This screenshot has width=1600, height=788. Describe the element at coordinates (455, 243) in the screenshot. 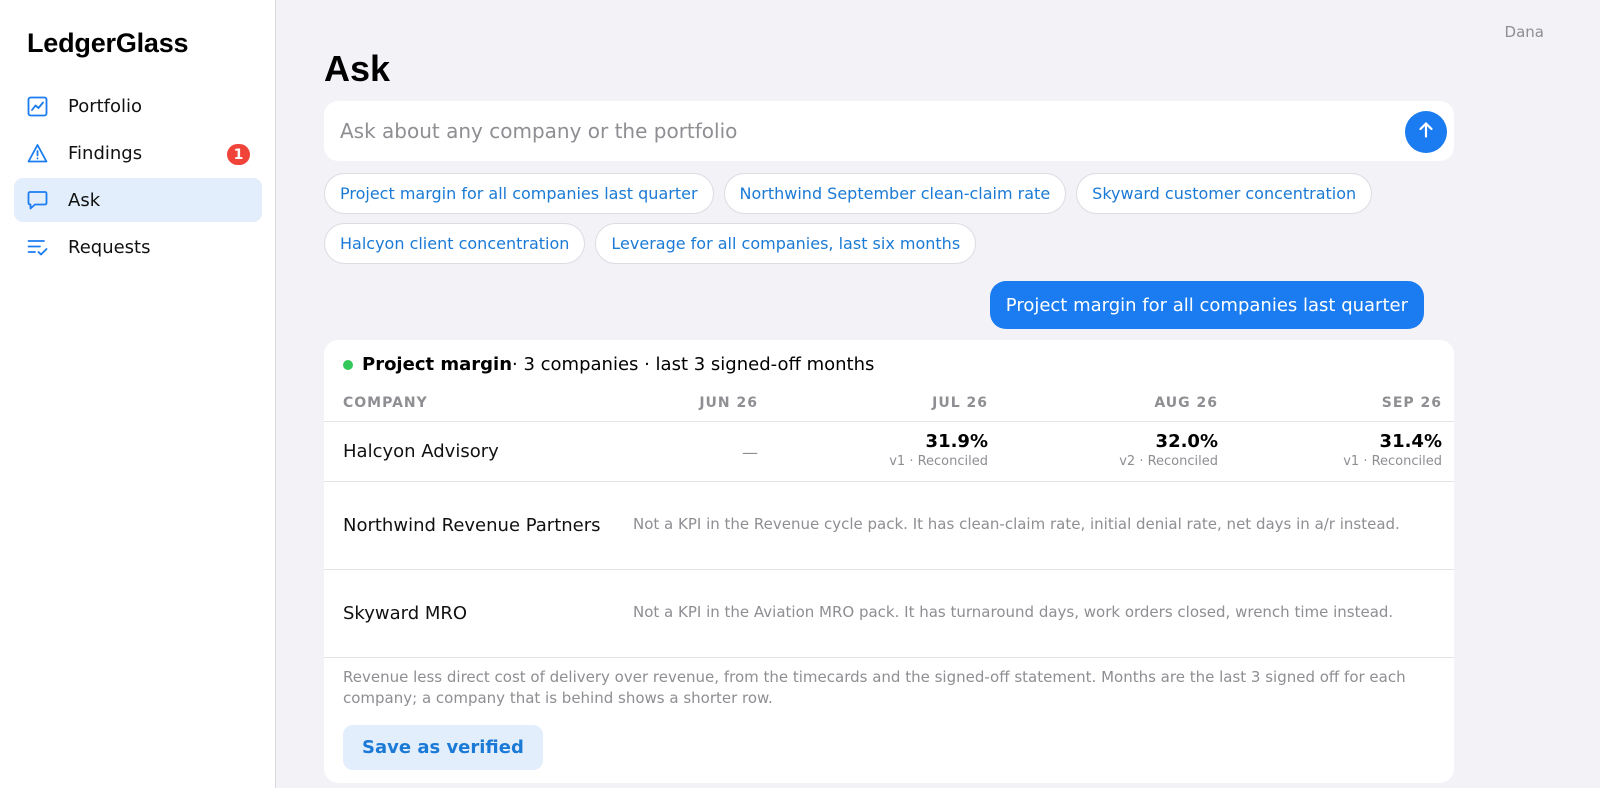

I see `suggestion-chip: Halcyon client concentration` at that location.